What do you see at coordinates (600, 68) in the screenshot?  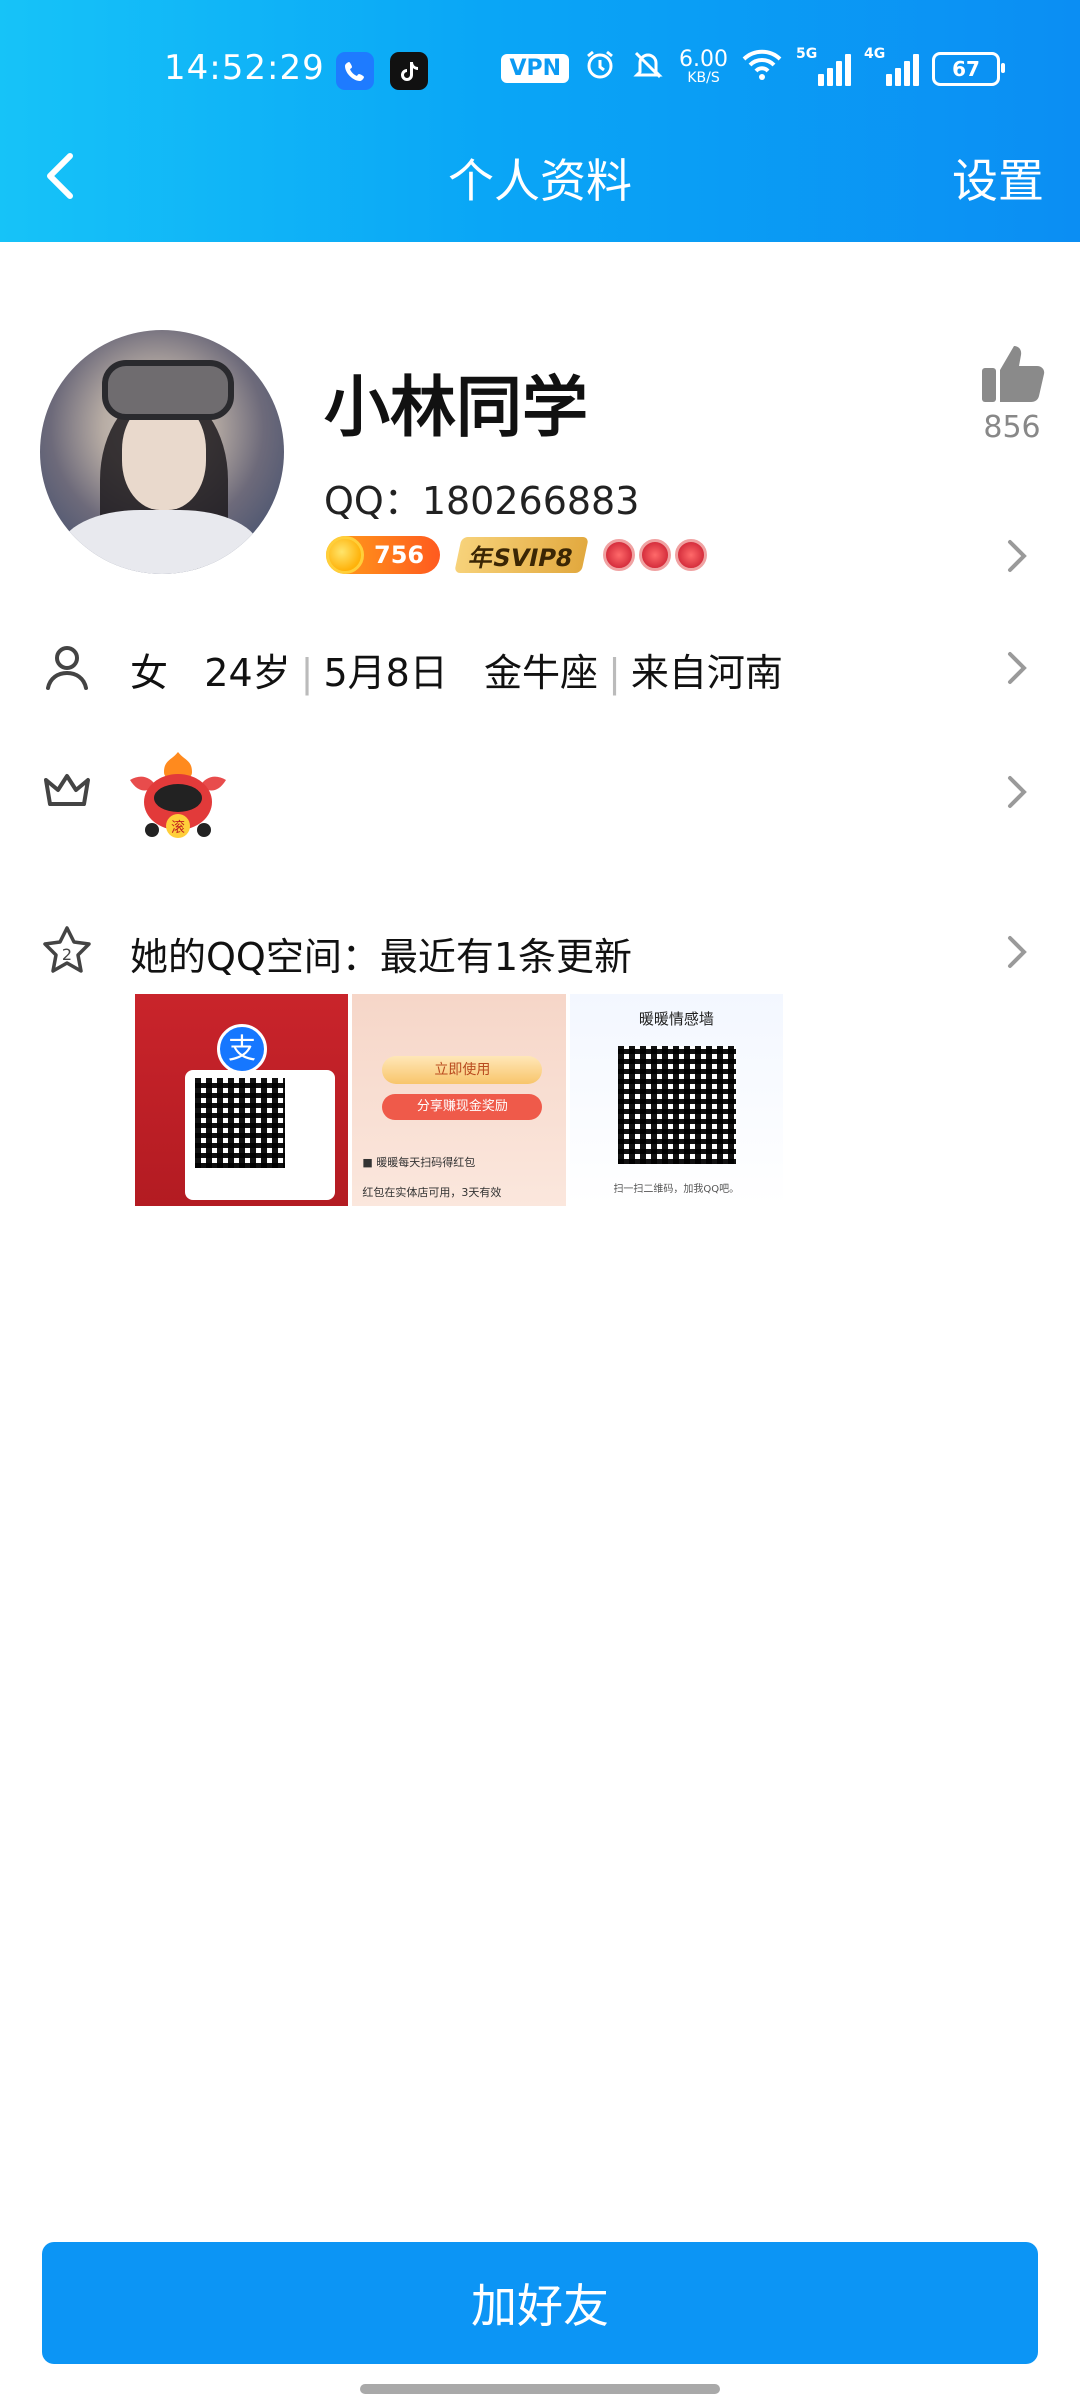 I see `alarm-icon` at bounding box center [600, 68].